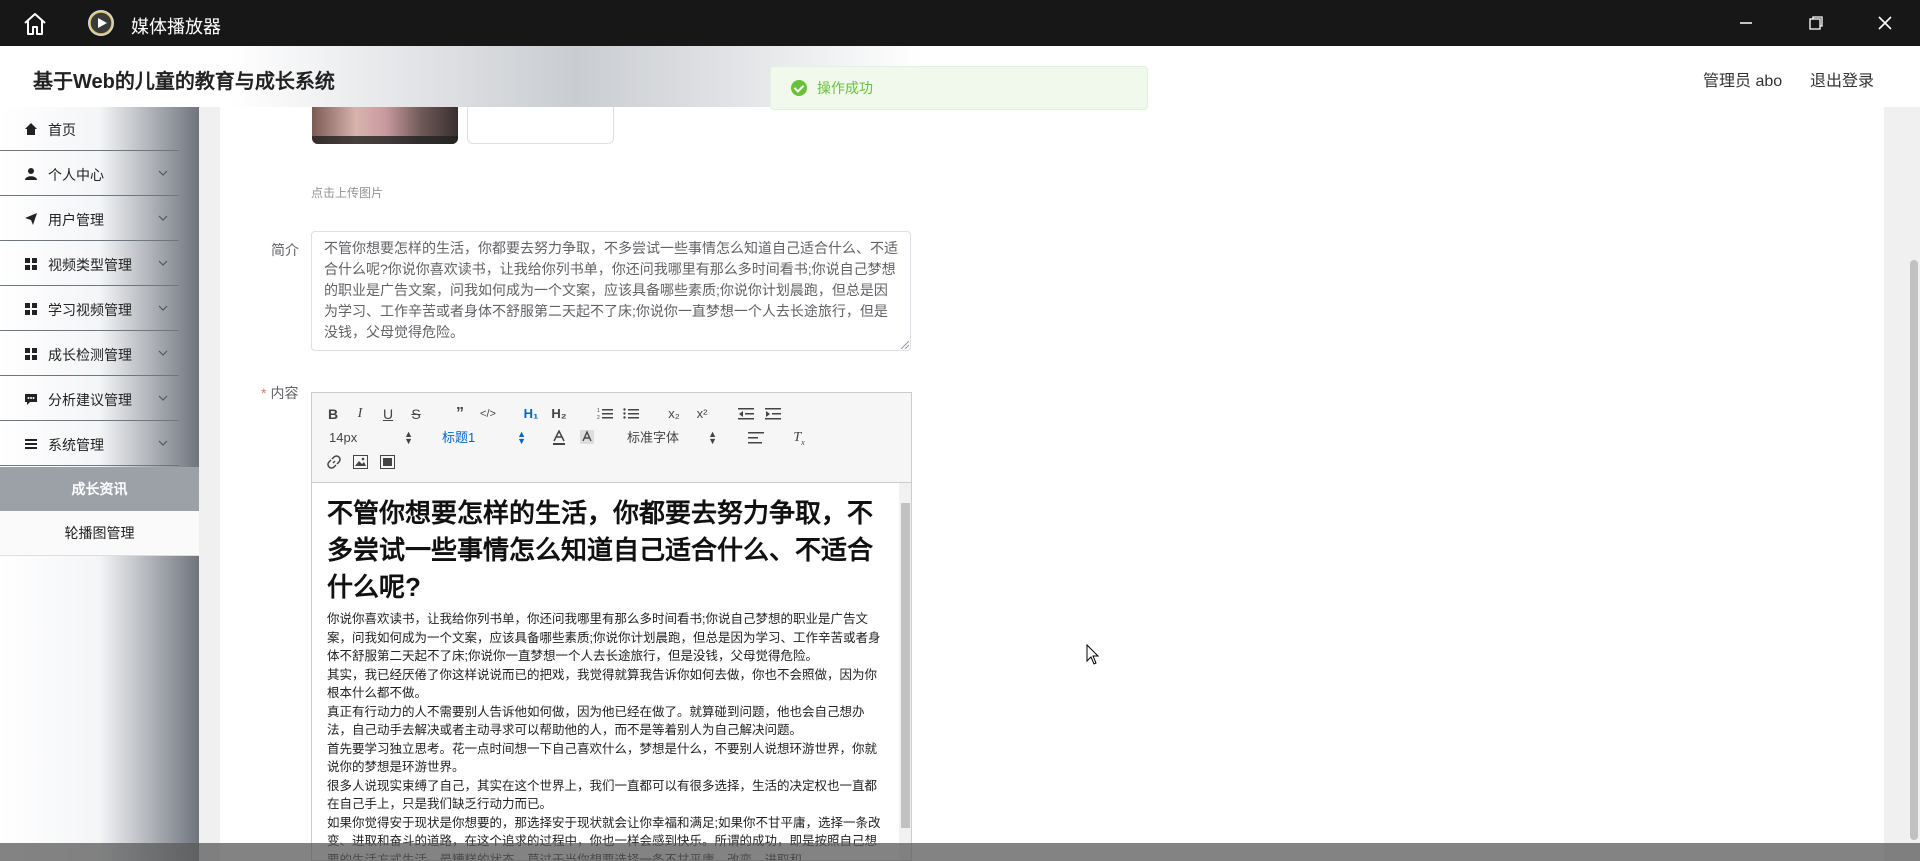  Describe the element at coordinates (343, 437) in the screenshot. I see `font-size-value: 14px` at that location.